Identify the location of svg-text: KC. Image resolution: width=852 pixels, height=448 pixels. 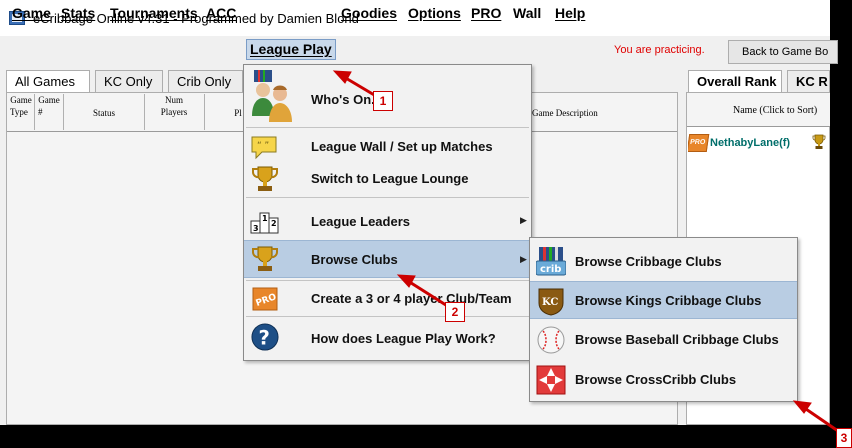
(550, 302).